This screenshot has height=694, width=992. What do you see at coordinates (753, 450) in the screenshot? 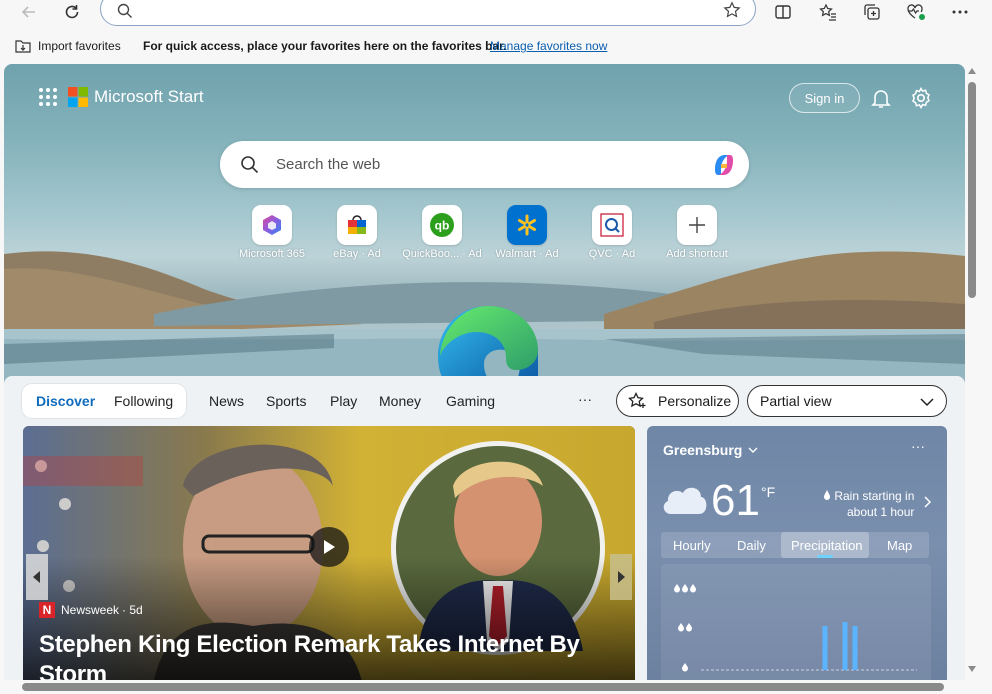
I see `chevron-down-icon` at bounding box center [753, 450].